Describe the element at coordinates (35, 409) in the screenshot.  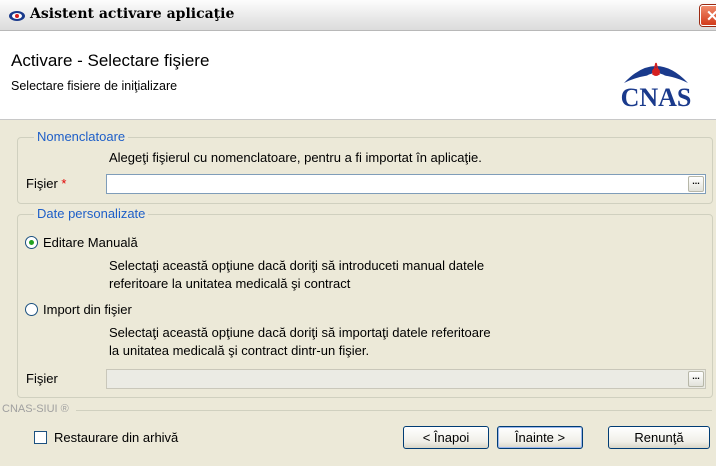
I see `footer-brand: CNAS-SIUI ®` at that location.